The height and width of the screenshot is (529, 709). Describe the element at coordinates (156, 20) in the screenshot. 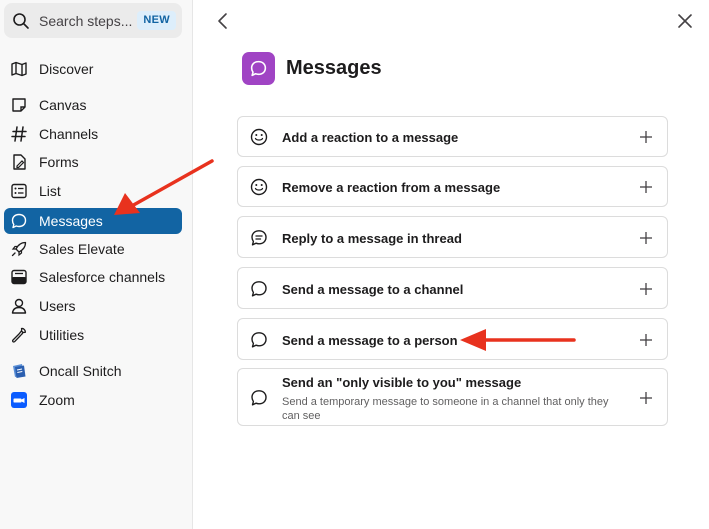

I see `new-badge: NEW` at that location.